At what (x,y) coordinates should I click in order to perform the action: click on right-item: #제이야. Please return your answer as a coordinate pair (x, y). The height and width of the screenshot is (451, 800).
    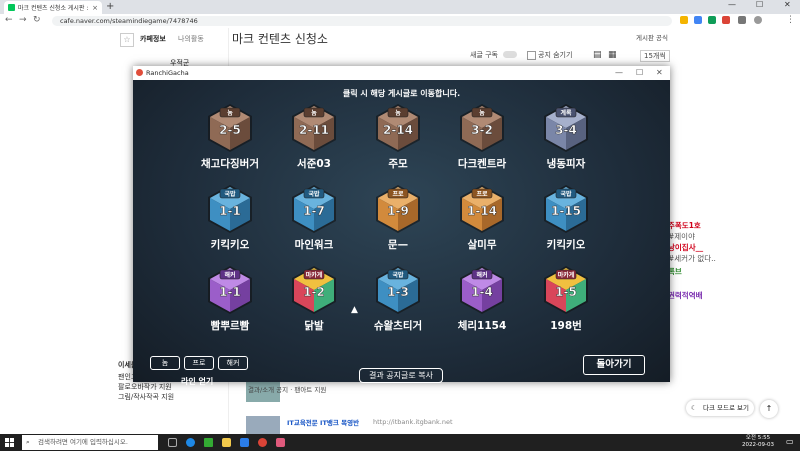
    Looking at the image, I should click on (681, 236).